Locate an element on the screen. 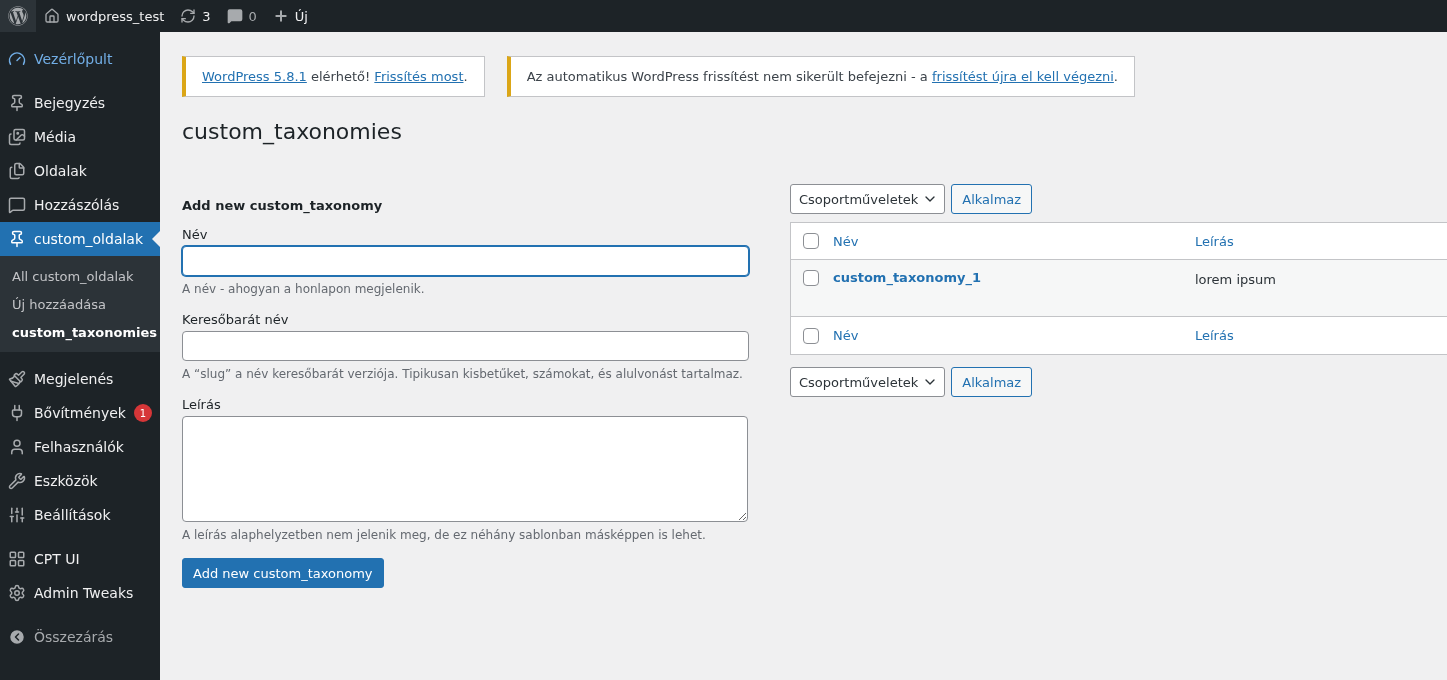  user-icon is located at coordinates (17, 447).